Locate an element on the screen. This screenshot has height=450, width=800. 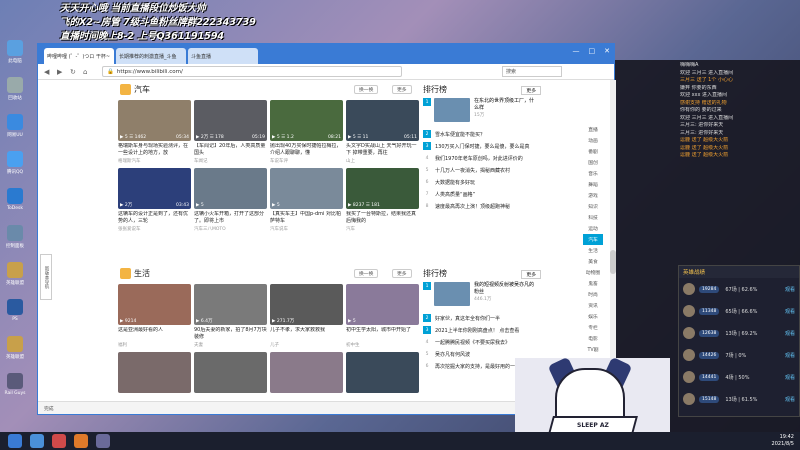
page-scrollbar is located at coordinates (613, 241).